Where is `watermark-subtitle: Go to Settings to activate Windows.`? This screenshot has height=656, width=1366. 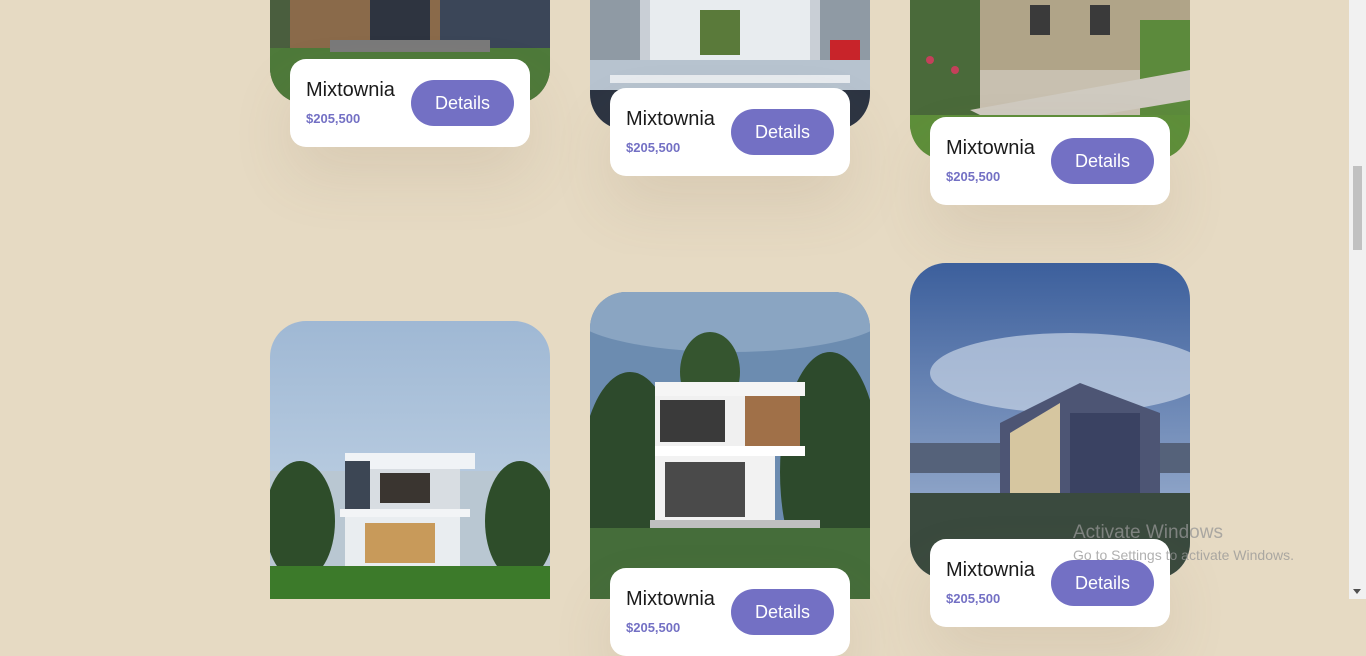
watermark-subtitle: Go to Settings to activate Windows. is located at coordinates (1183, 555).